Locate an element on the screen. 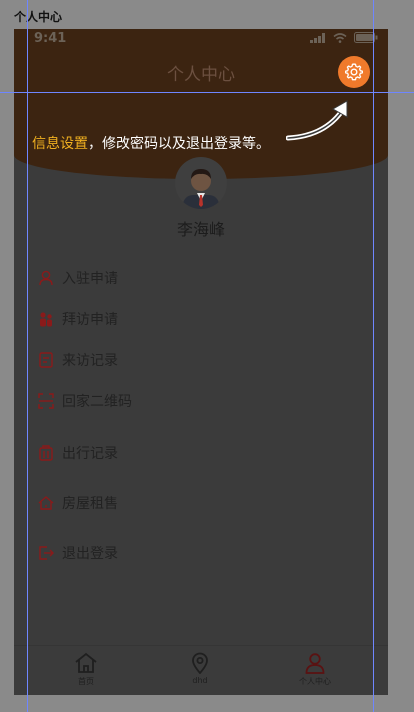  avatar is located at coordinates (201, 183).